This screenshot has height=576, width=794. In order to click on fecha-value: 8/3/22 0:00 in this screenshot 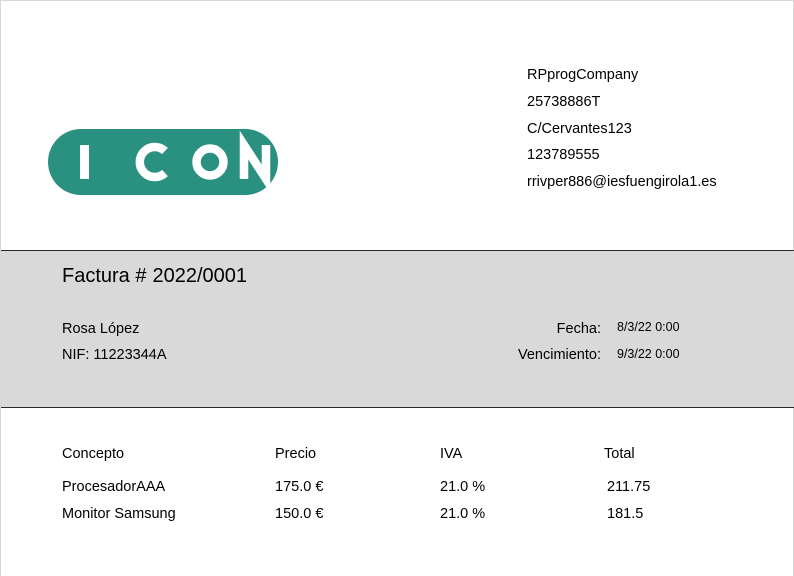, I will do `click(648, 327)`.